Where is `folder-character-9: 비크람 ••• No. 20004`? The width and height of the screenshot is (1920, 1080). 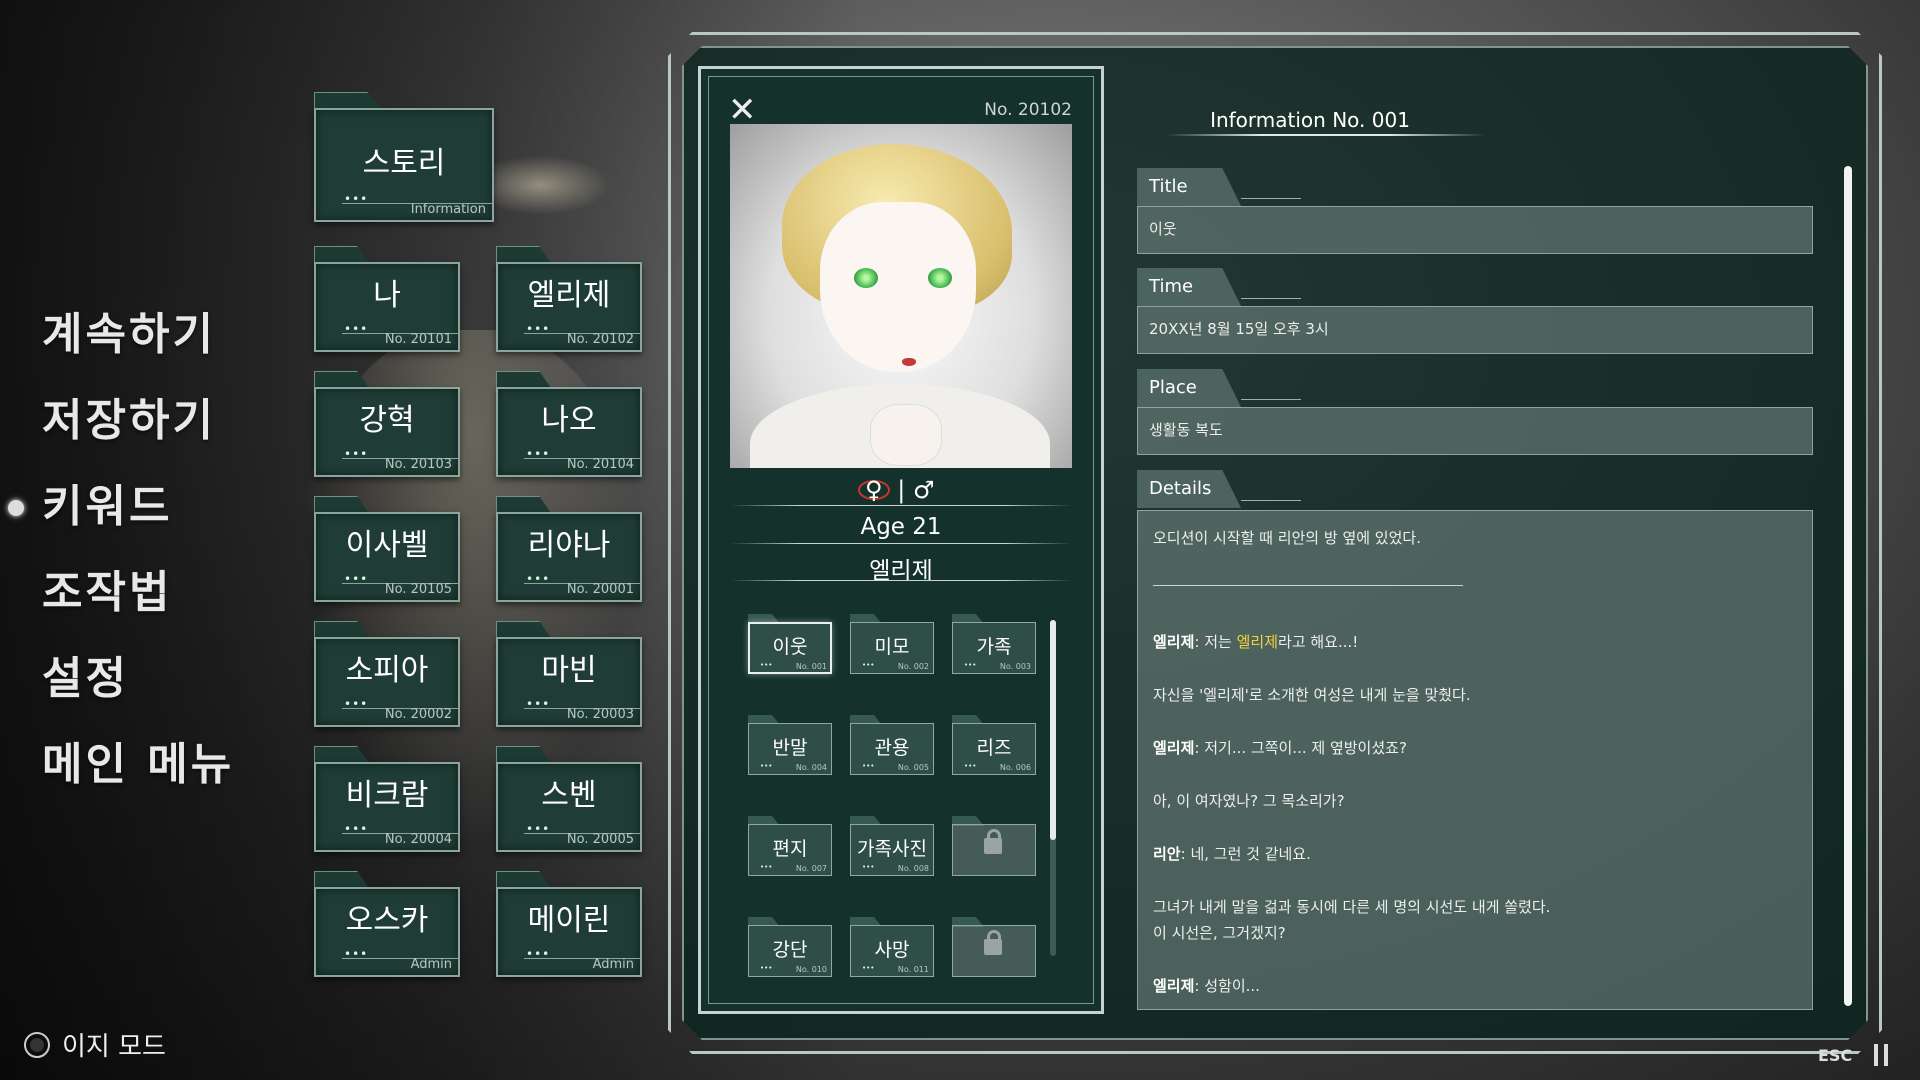
folder-character-9: 비크람 ••• No. 20004 is located at coordinates (387, 799).